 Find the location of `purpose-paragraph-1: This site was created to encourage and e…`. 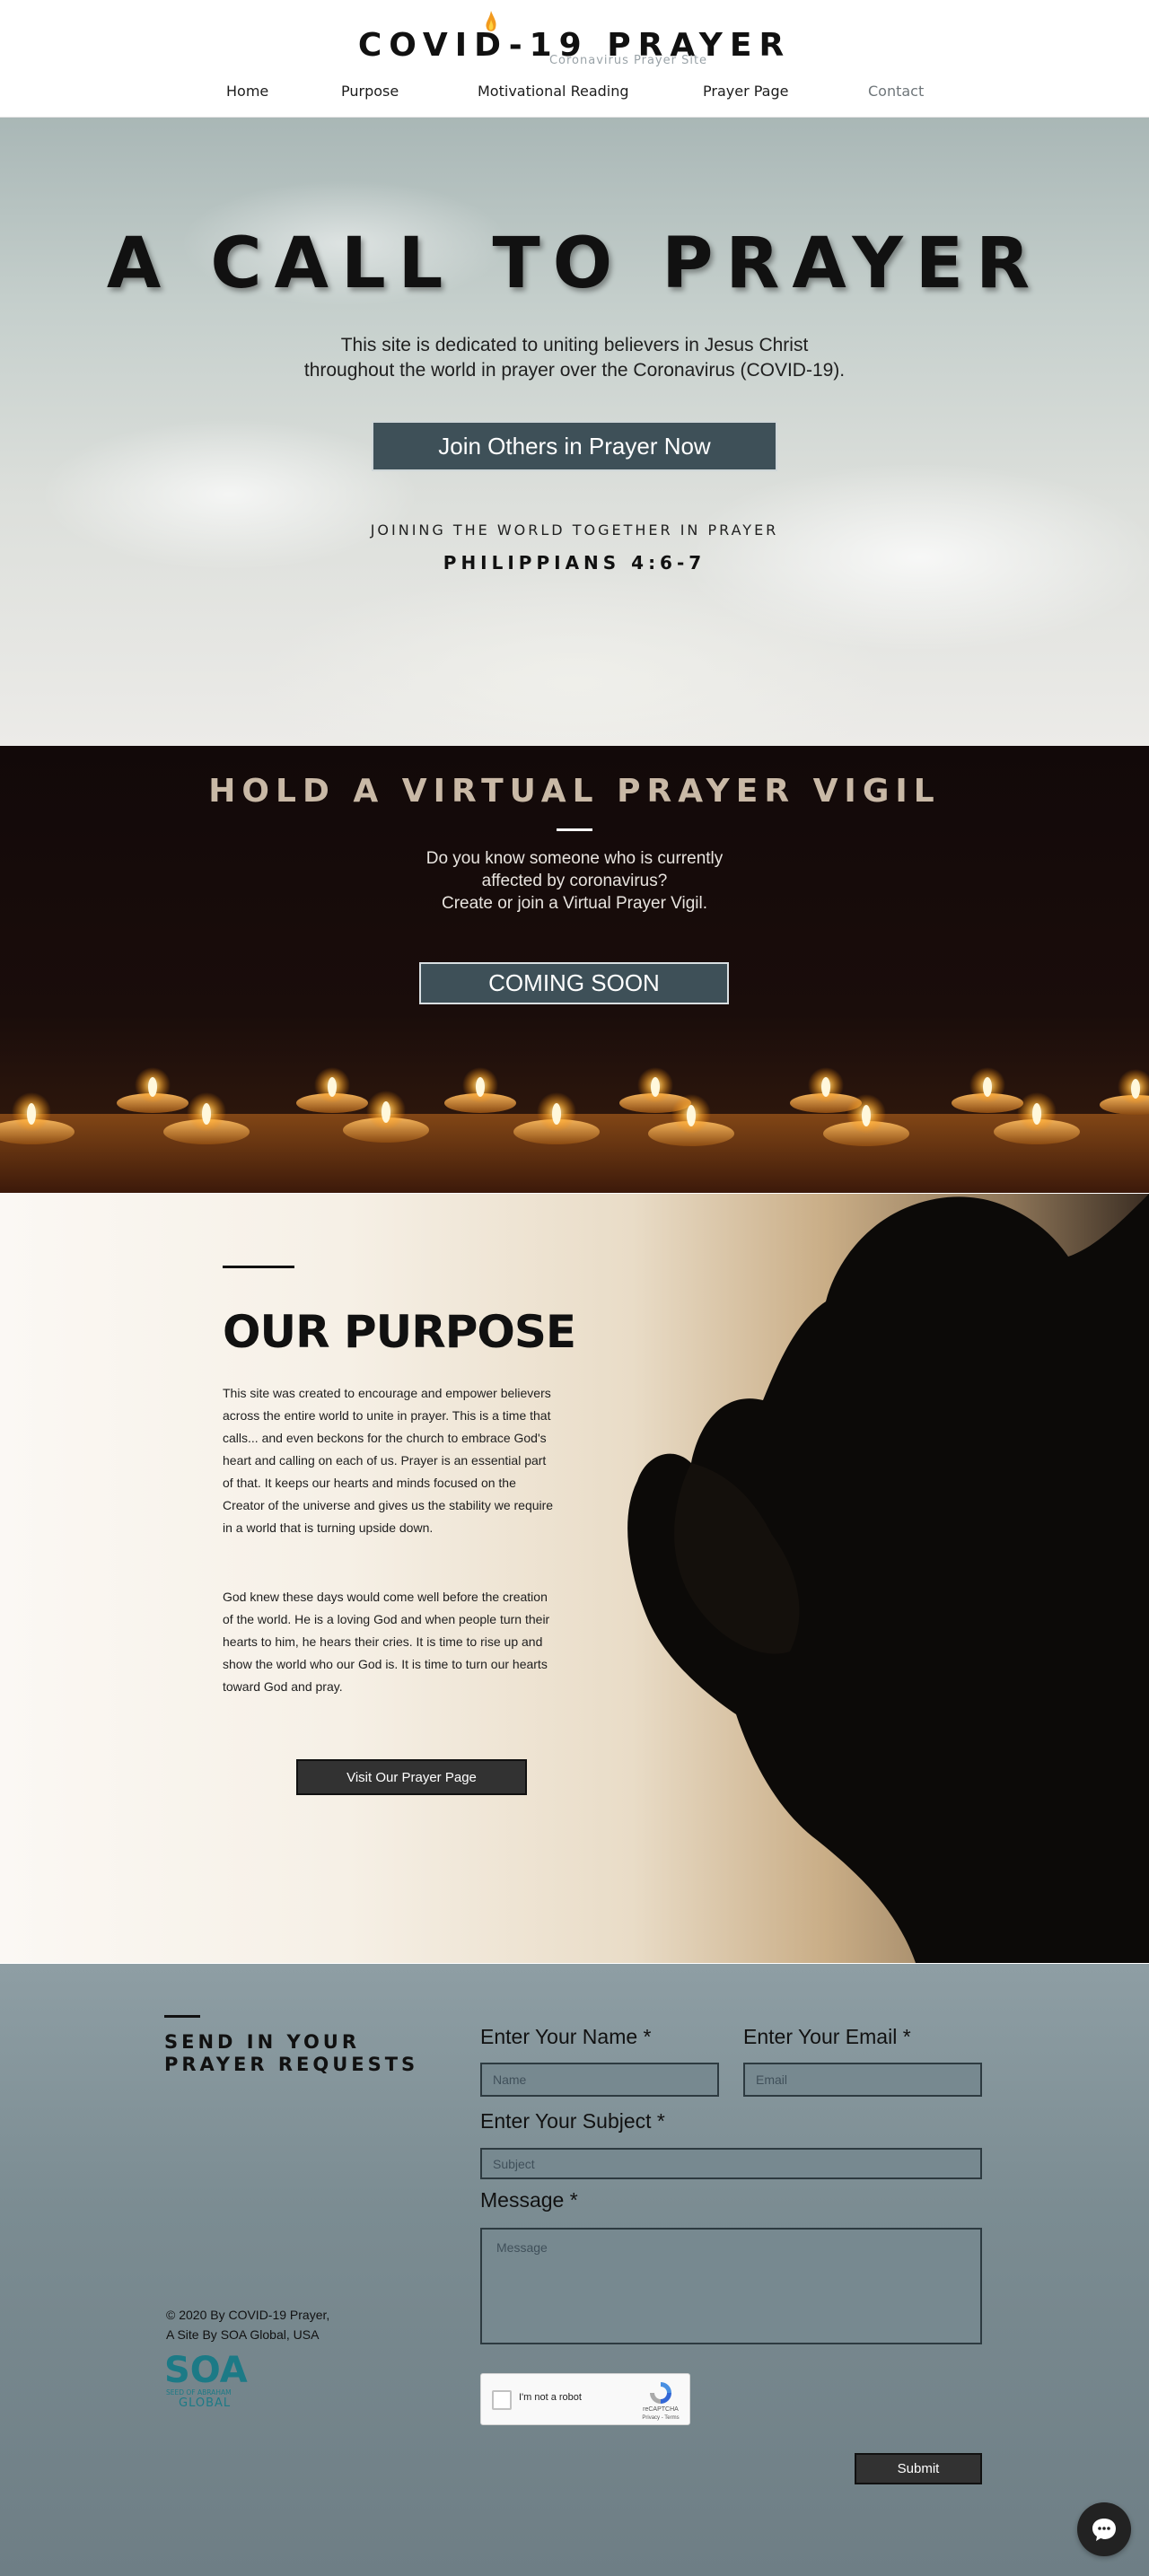

purpose-paragraph-1: This site was created to encourage and e… is located at coordinates (388, 1460).